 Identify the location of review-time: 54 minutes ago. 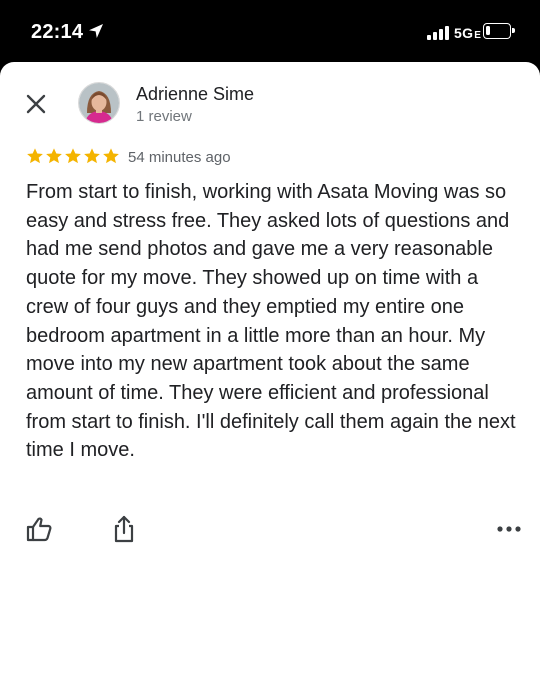
(179, 157).